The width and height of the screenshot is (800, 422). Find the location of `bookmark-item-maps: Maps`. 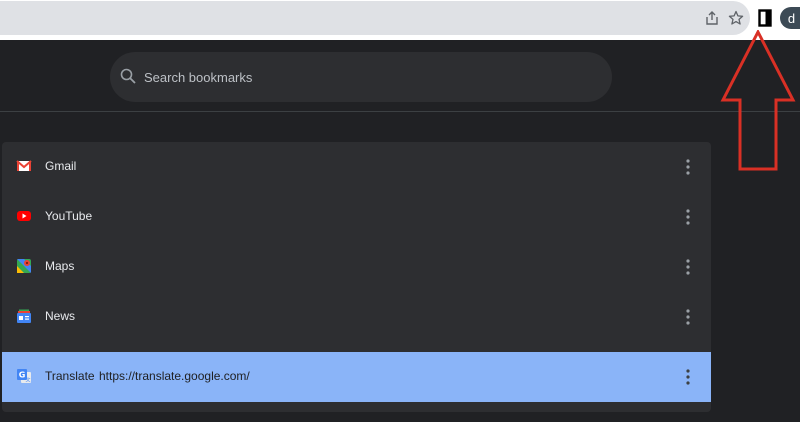

bookmark-item-maps: Maps is located at coordinates (356, 267).